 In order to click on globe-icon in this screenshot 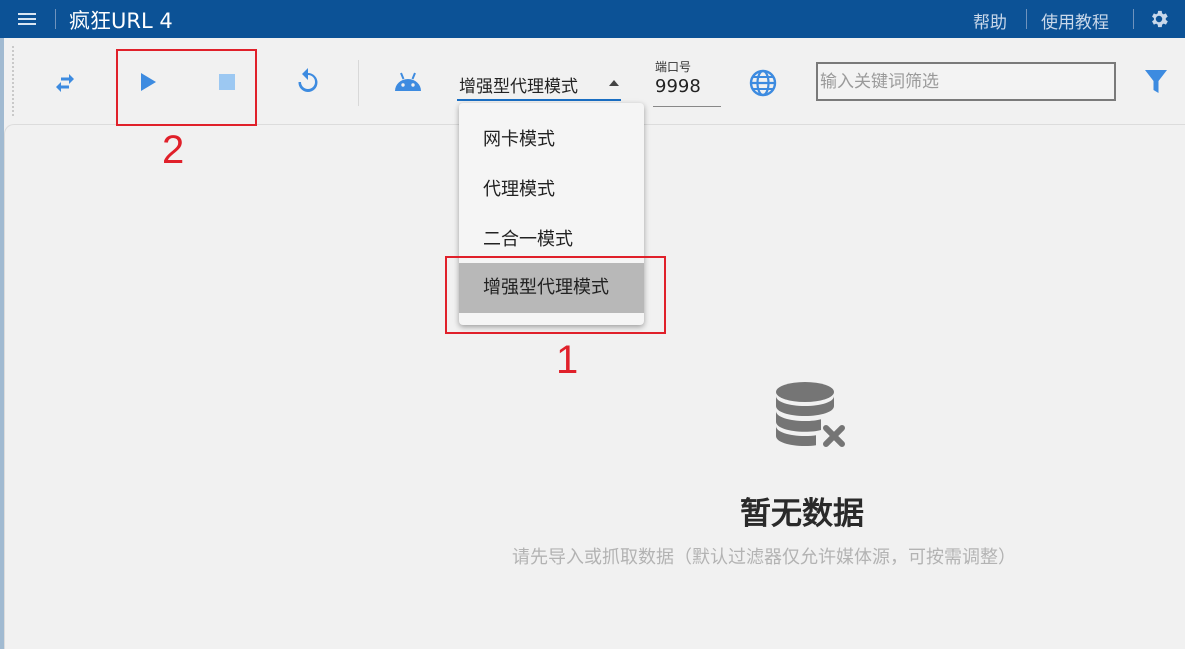, I will do `click(763, 83)`.